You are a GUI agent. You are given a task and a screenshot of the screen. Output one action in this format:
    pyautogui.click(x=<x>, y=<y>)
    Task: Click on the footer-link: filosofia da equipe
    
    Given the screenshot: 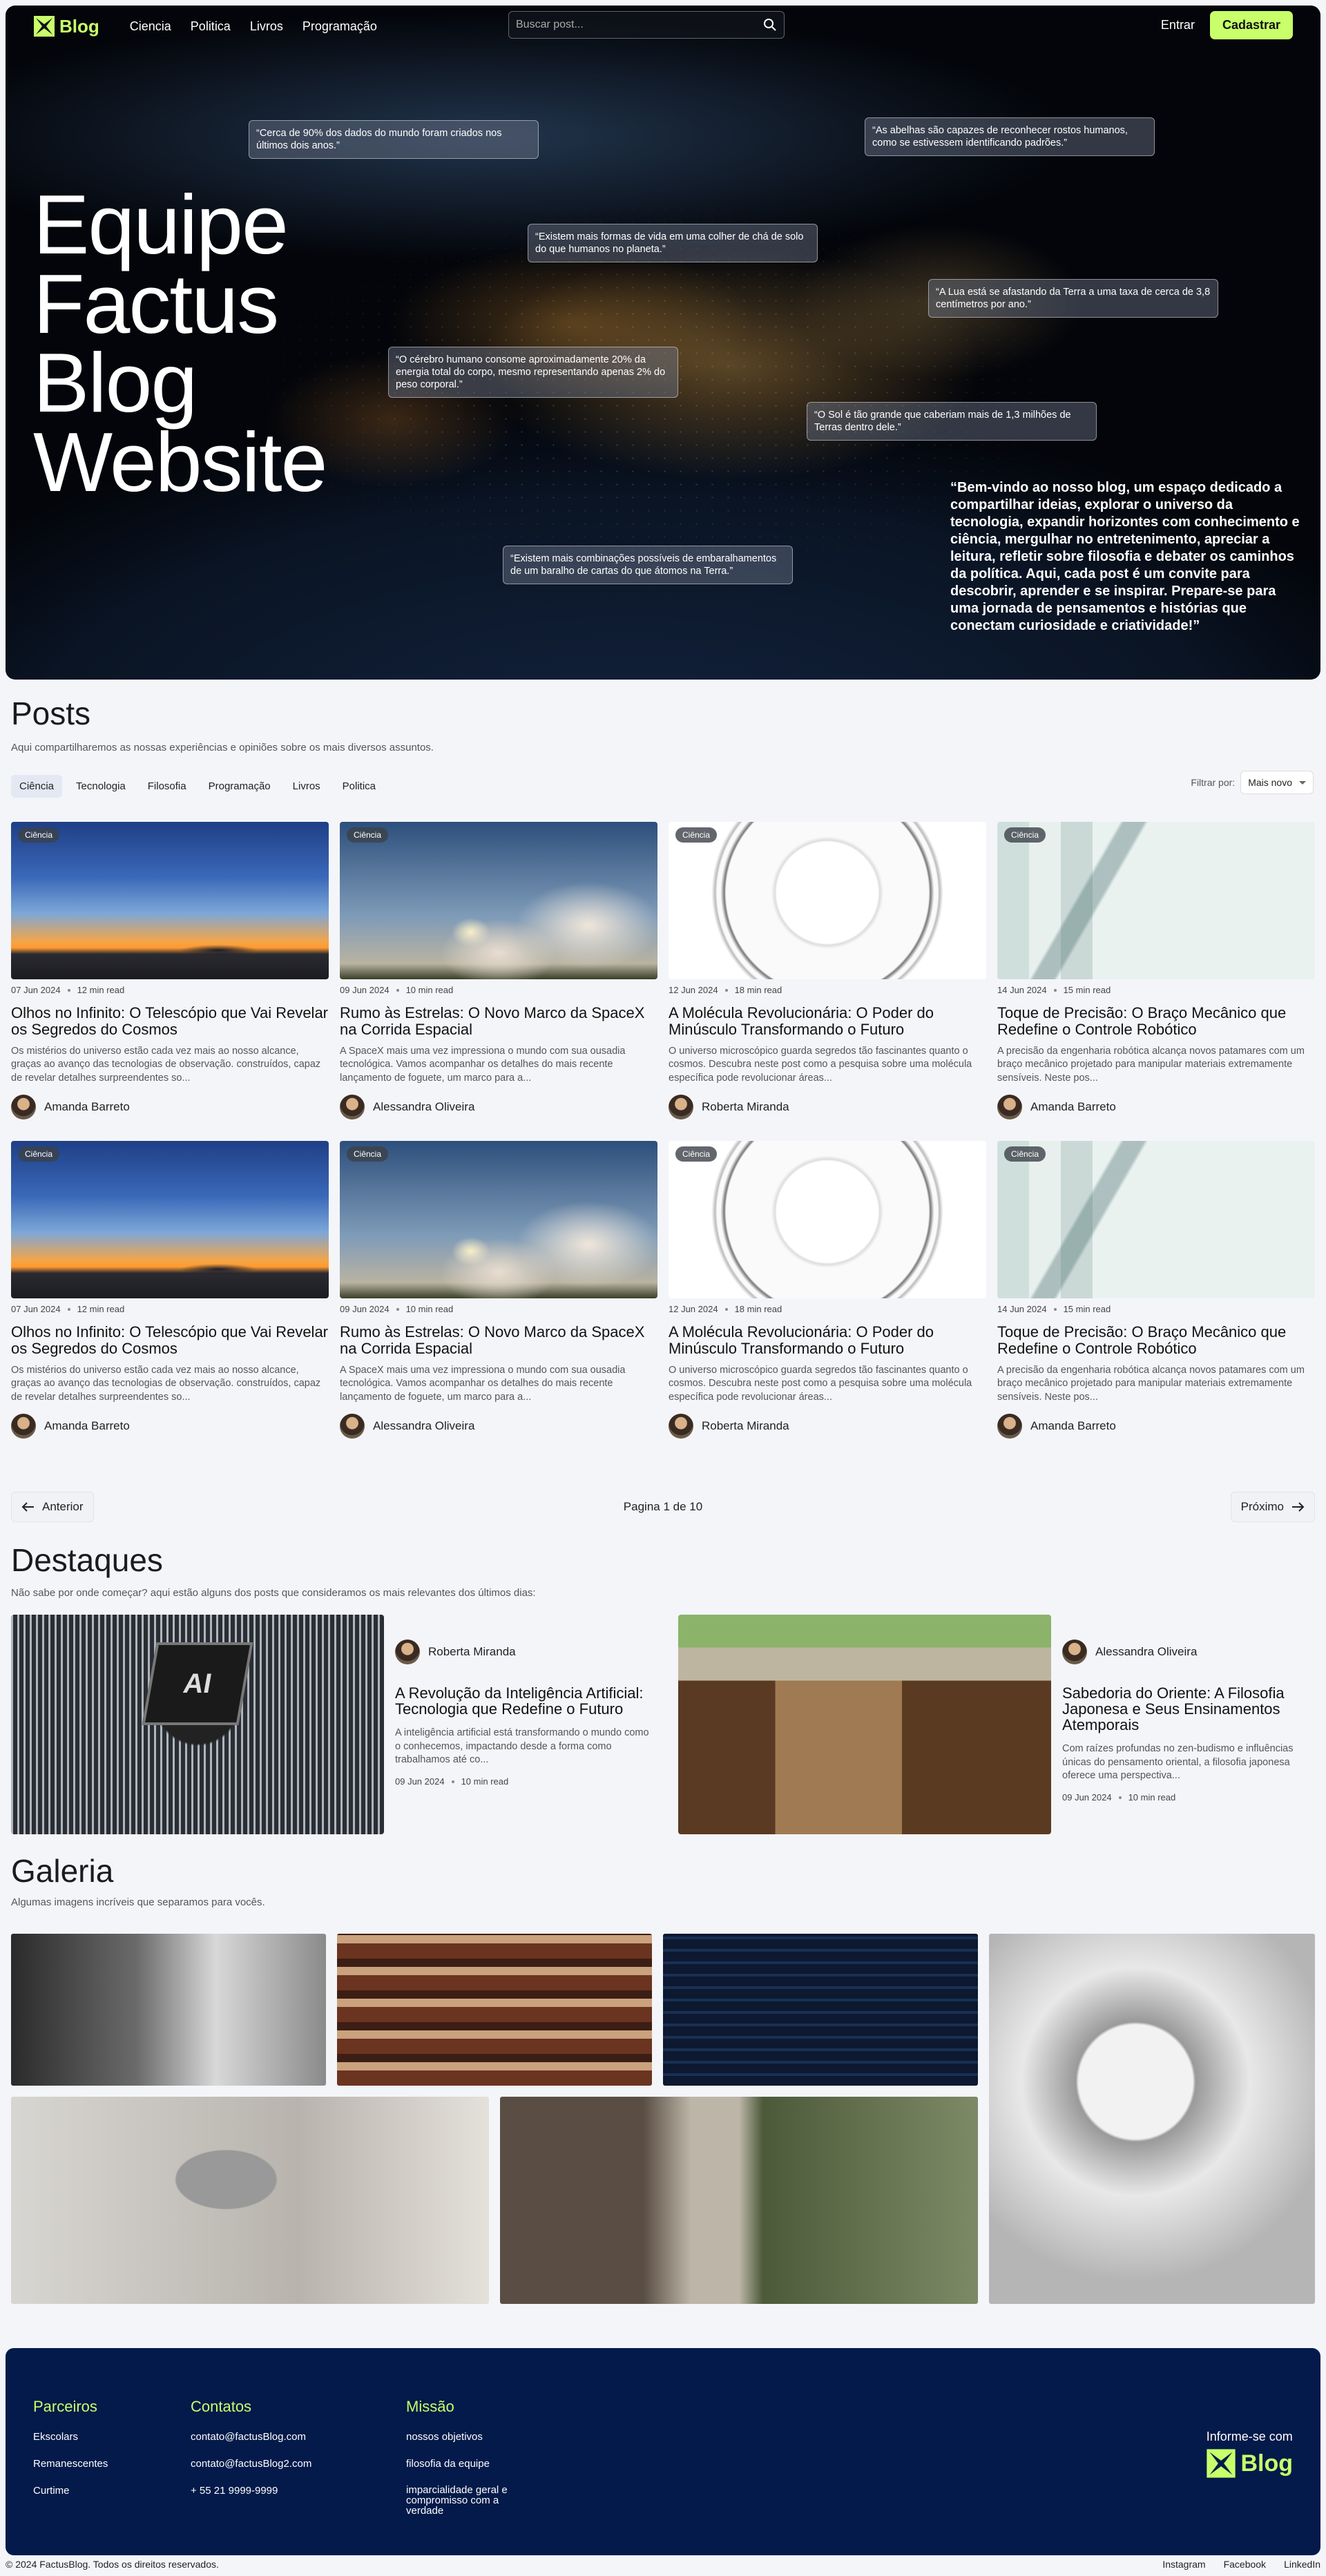 What is the action you would take?
    pyautogui.click(x=465, y=2464)
    